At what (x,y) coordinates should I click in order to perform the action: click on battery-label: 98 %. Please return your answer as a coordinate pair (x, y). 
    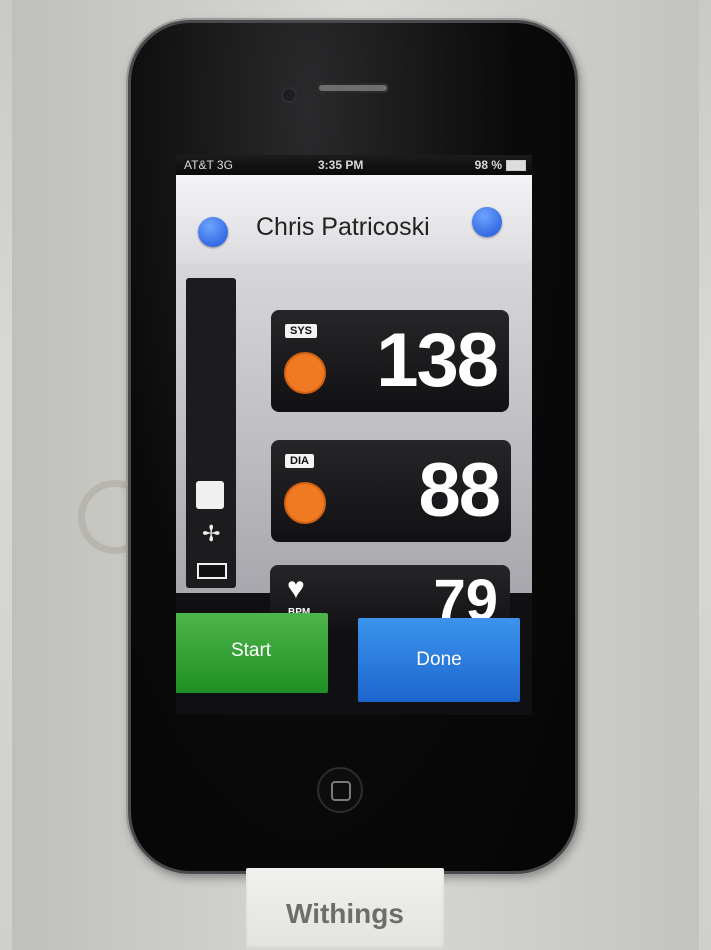
    Looking at the image, I should click on (488, 165).